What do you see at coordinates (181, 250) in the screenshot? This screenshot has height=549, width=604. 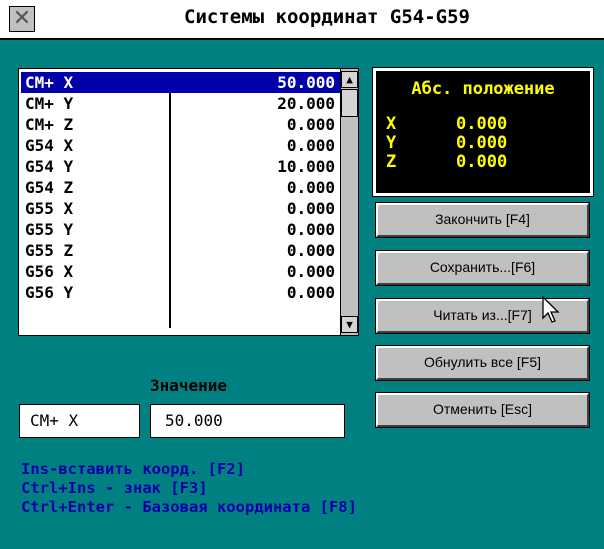 I see `list-item: G55 Z 0.000` at bounding box center [181, 250].